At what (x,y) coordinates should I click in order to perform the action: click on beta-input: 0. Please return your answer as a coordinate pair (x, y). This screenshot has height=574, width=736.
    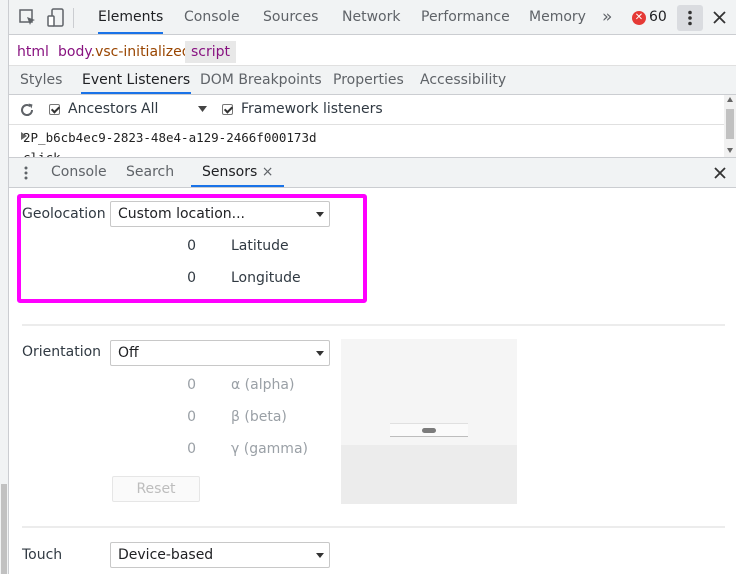
    Looking at the image, I should click on (171, 417).